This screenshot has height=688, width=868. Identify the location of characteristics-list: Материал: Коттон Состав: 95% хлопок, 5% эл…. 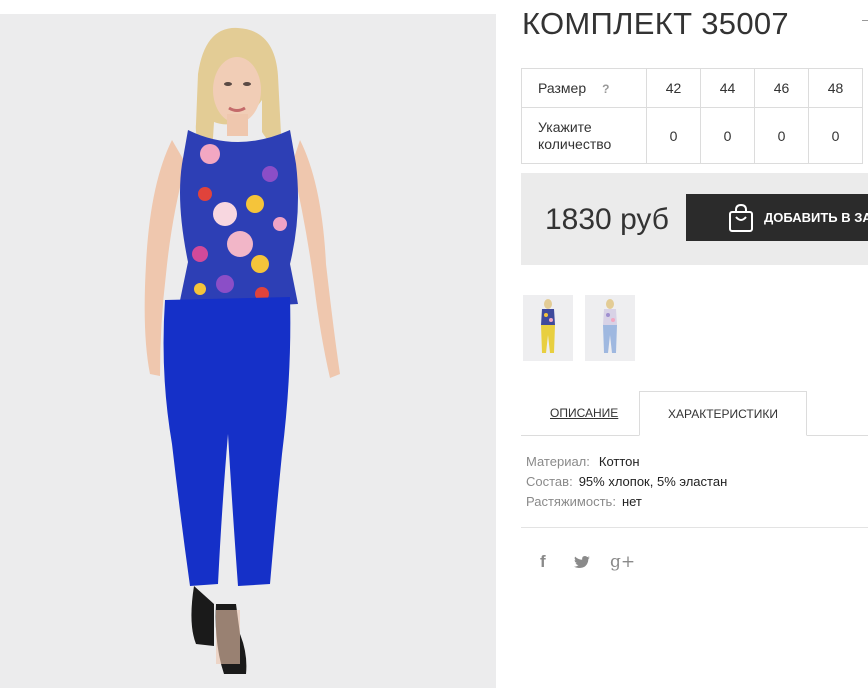
(626, 484).